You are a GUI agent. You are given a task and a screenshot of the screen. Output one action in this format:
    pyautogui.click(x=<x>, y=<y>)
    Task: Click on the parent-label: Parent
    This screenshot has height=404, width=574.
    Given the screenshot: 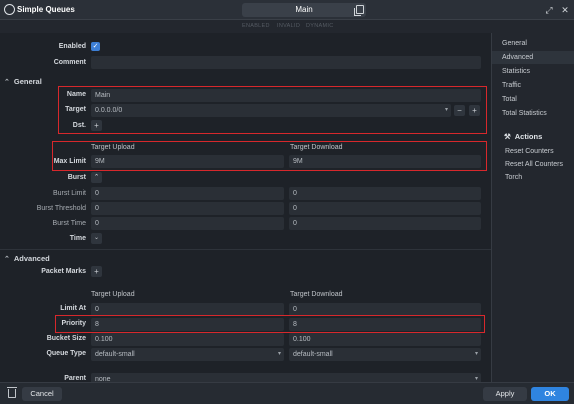 What is the action you would take?
    pyautogui.click(x=75, y=378)
    